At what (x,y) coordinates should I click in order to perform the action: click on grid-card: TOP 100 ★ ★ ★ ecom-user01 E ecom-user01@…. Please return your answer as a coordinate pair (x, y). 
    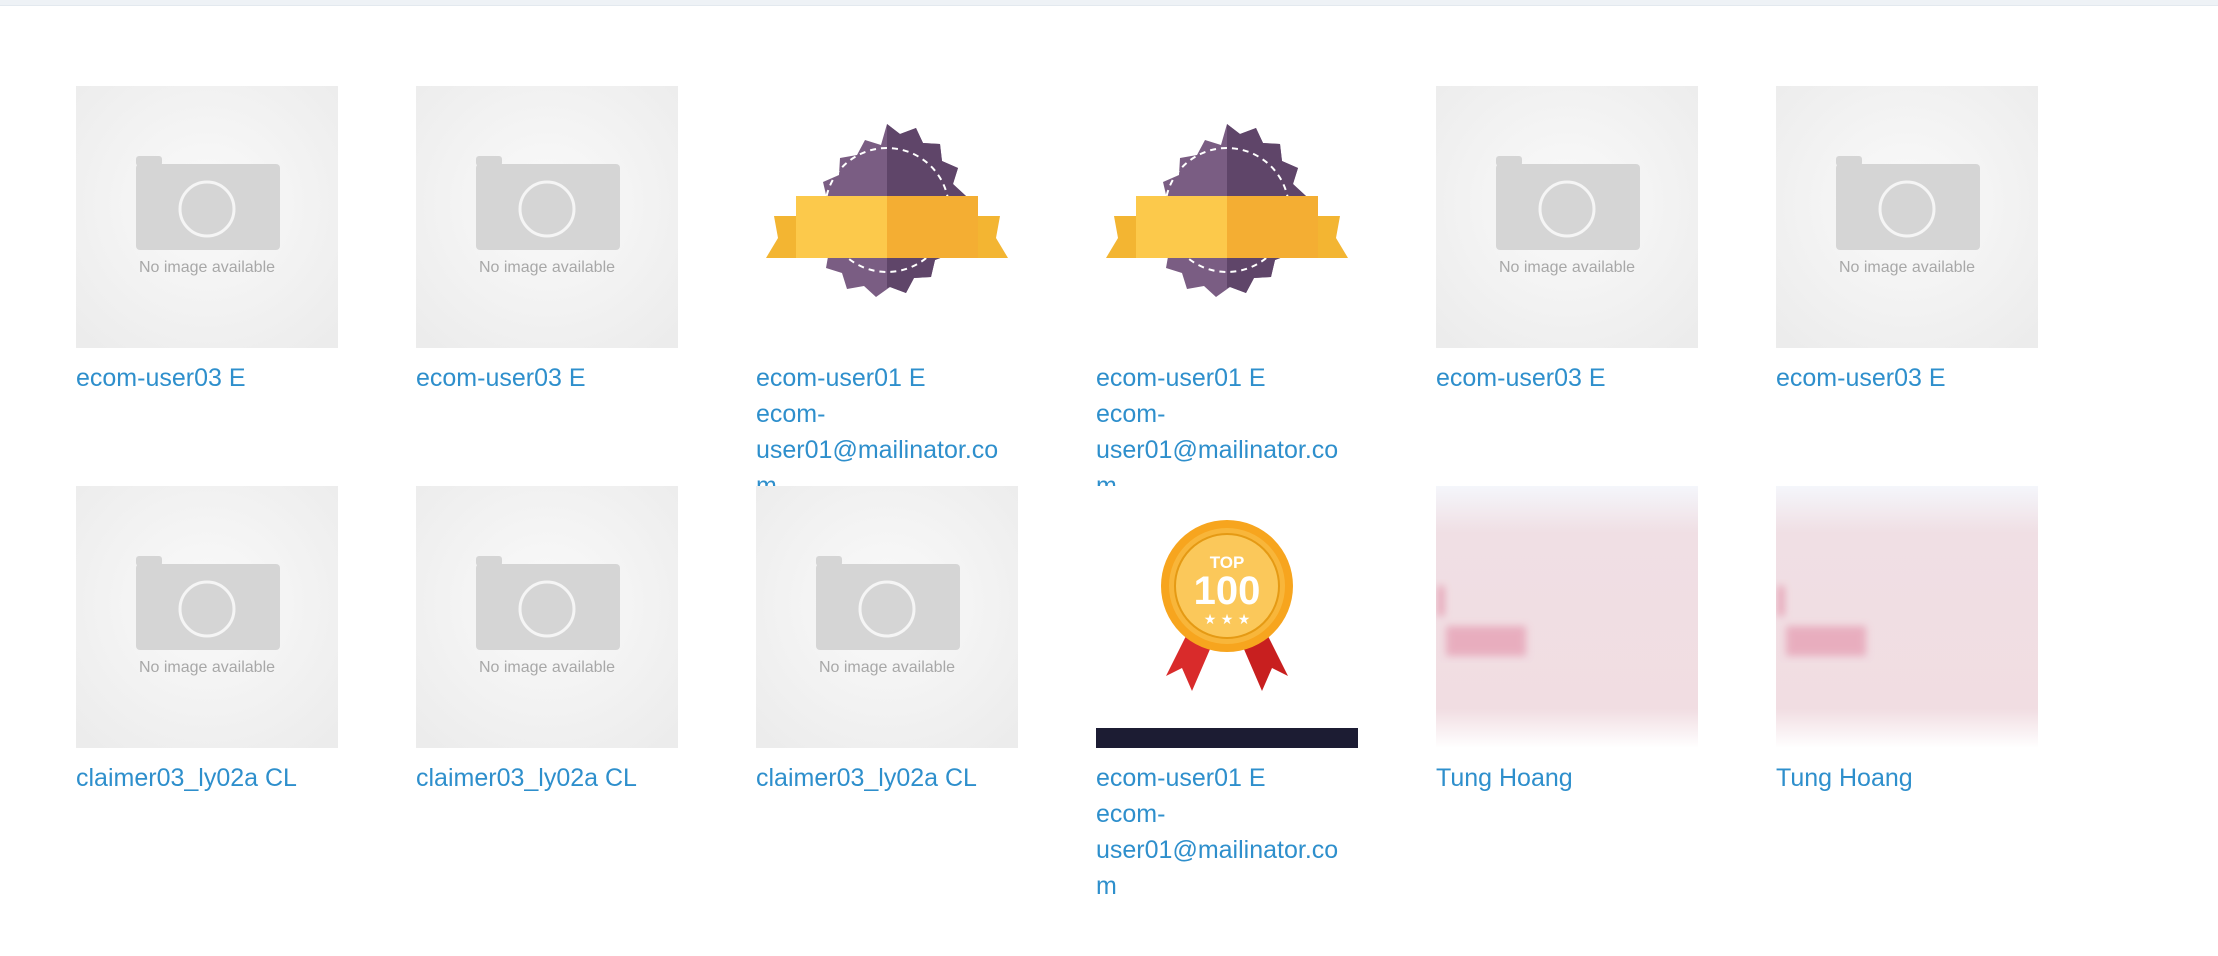
    Looking at the image, I should click on (1227, 693).